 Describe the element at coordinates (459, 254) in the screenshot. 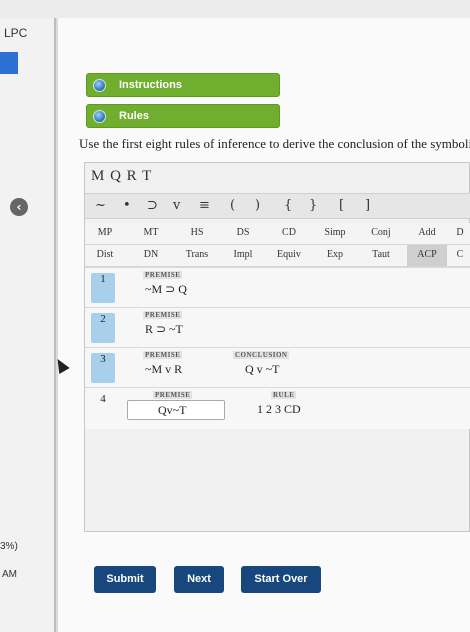

I see `rule-c: C` at that location.